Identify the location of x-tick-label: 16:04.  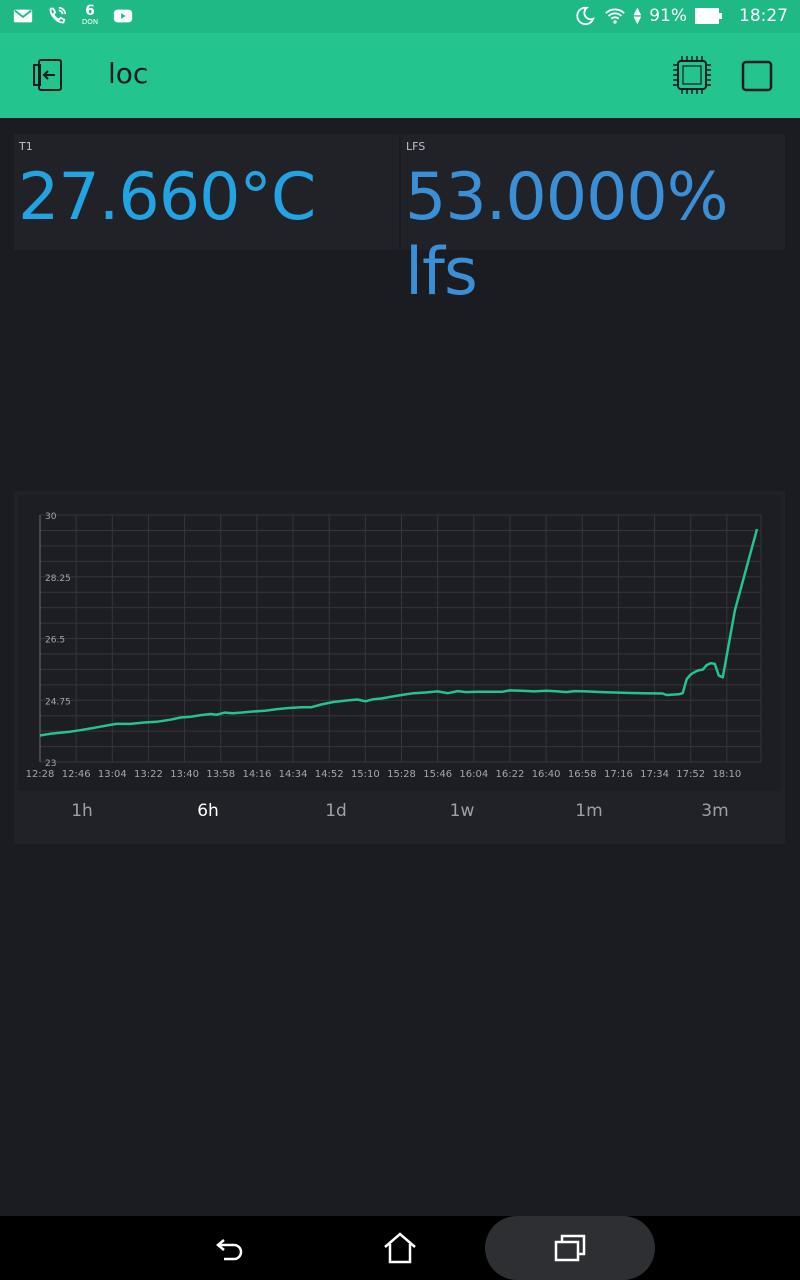
(473, 774).